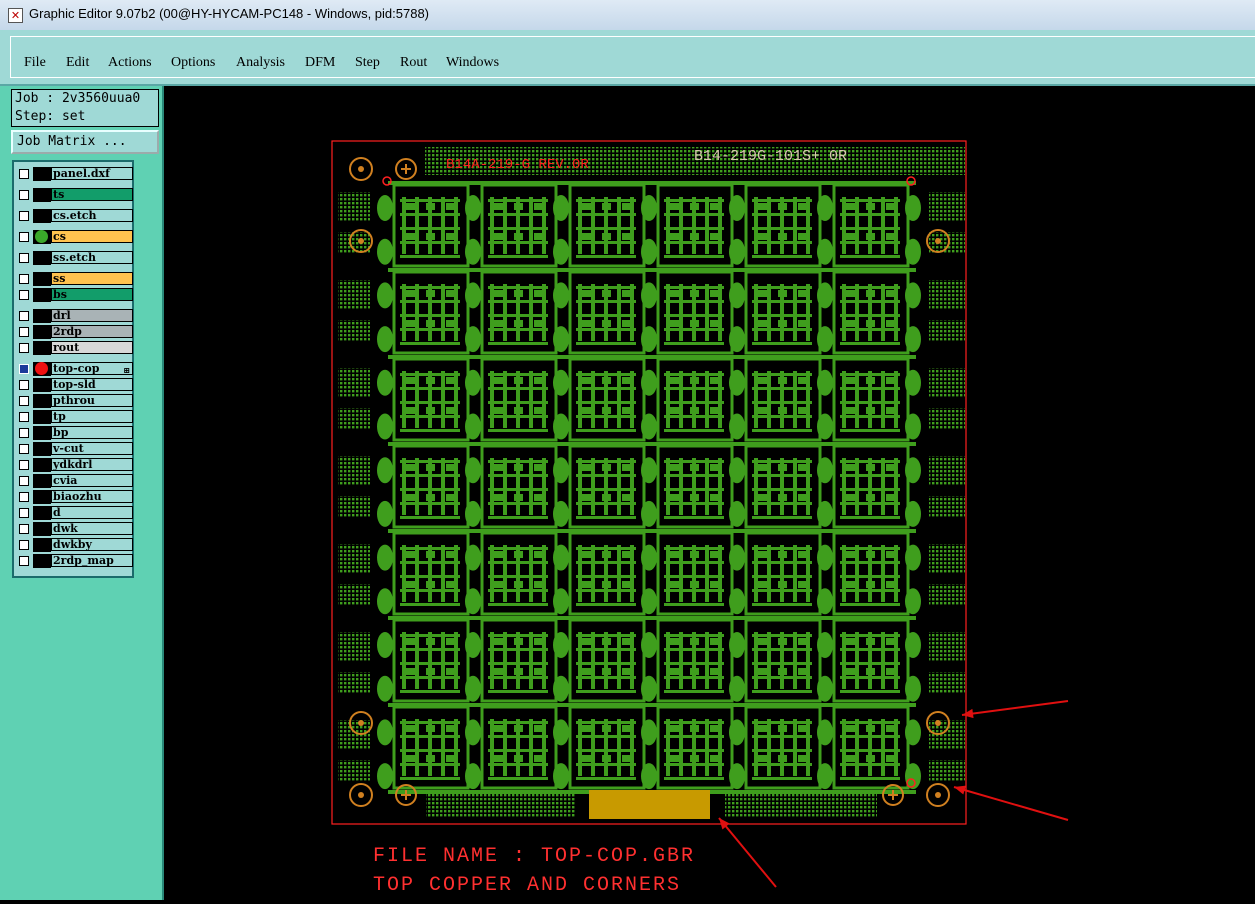 The height and width of the screenshot is (904, 1255). Describe the element at coordinates (92, 315) in the screenshot. I see `layer-name: drl` at that location.